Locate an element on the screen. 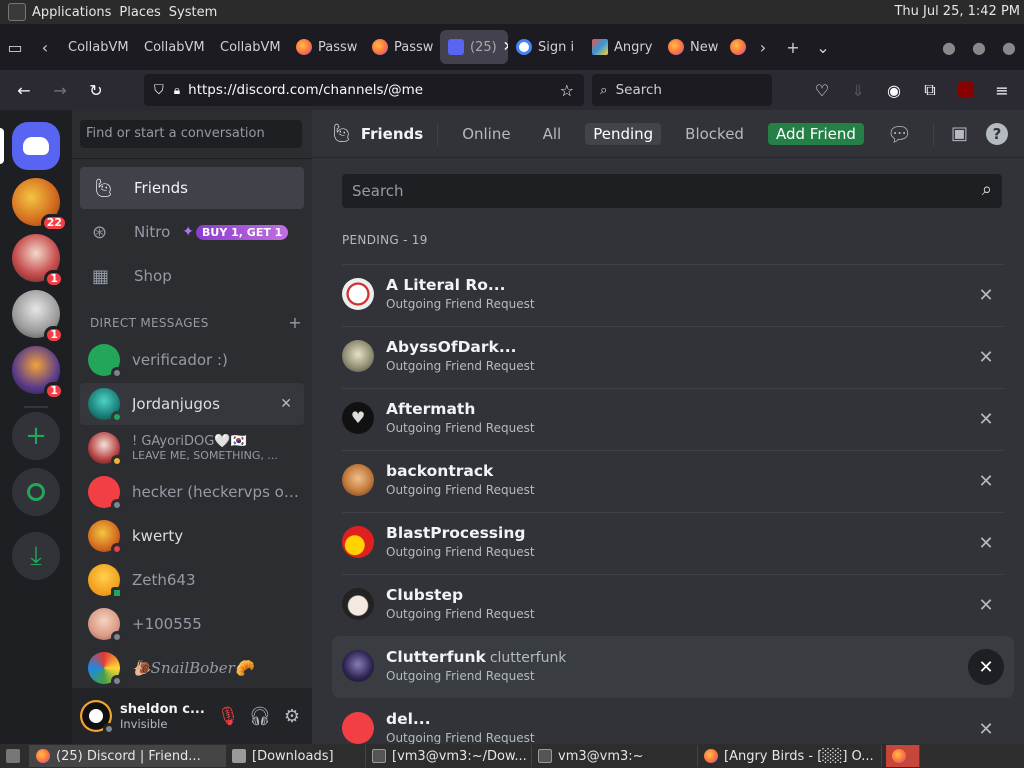  tab-online: Online is located at coordinates (486, 134).